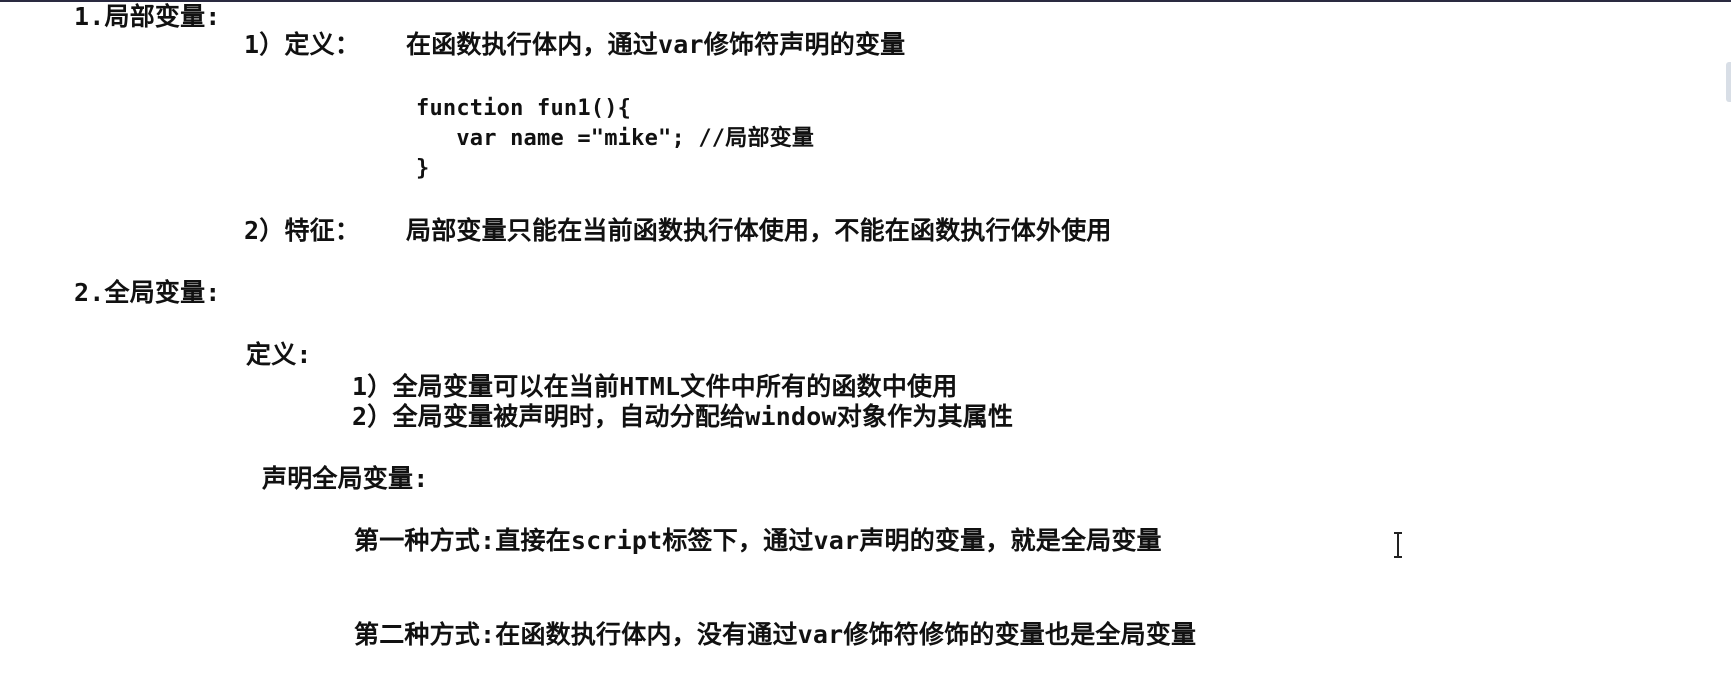  Describe the element at coordinates (655, 386) in the screenshot. I see `definition-item-1: 1）全局变量可以在当前HTML文件中所有的函数中使用` at that location.